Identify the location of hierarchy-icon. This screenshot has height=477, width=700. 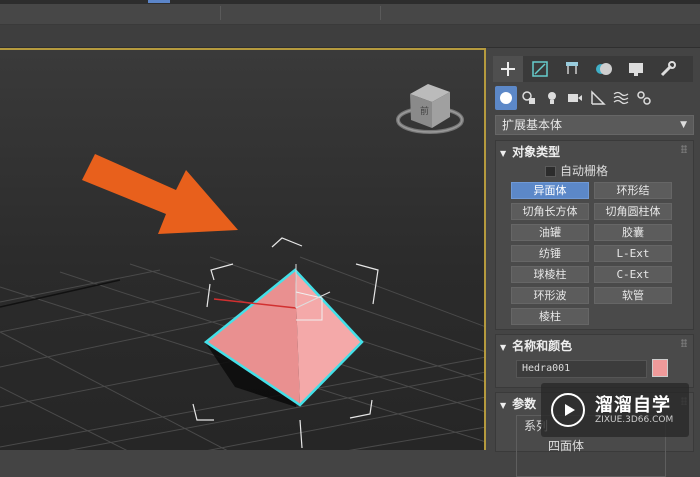
(572, 68).